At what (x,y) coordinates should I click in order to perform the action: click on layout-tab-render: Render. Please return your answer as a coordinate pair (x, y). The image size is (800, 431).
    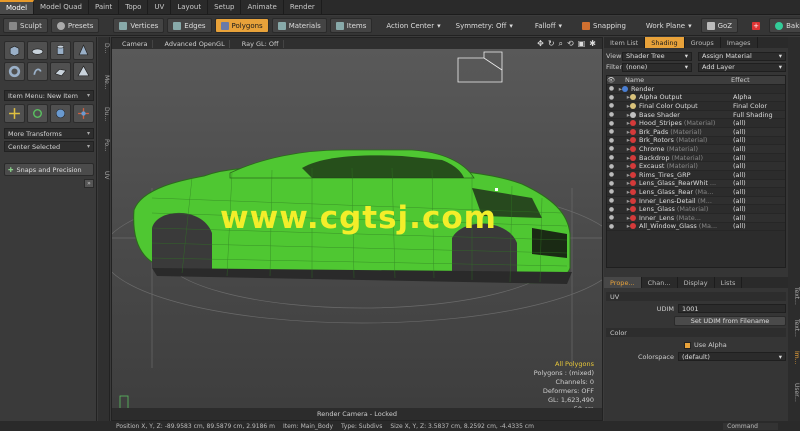
    Looking at the image, I should click on (303, 7).